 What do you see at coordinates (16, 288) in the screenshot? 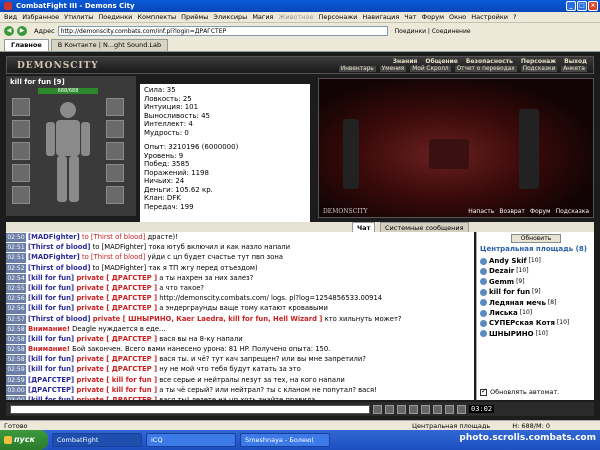
I see `chat-timestamp: 02:55` at bounding box center [16, 288].